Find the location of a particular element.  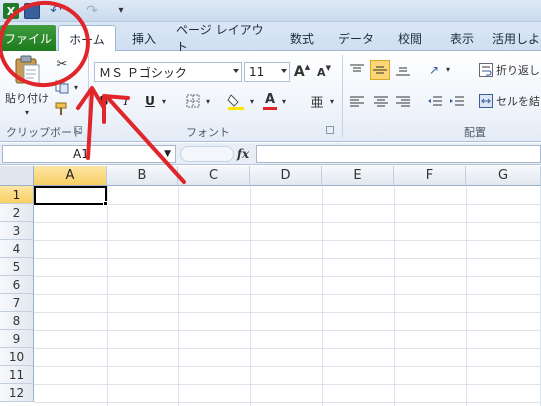

save-icon is located at coordinates (32, 11).